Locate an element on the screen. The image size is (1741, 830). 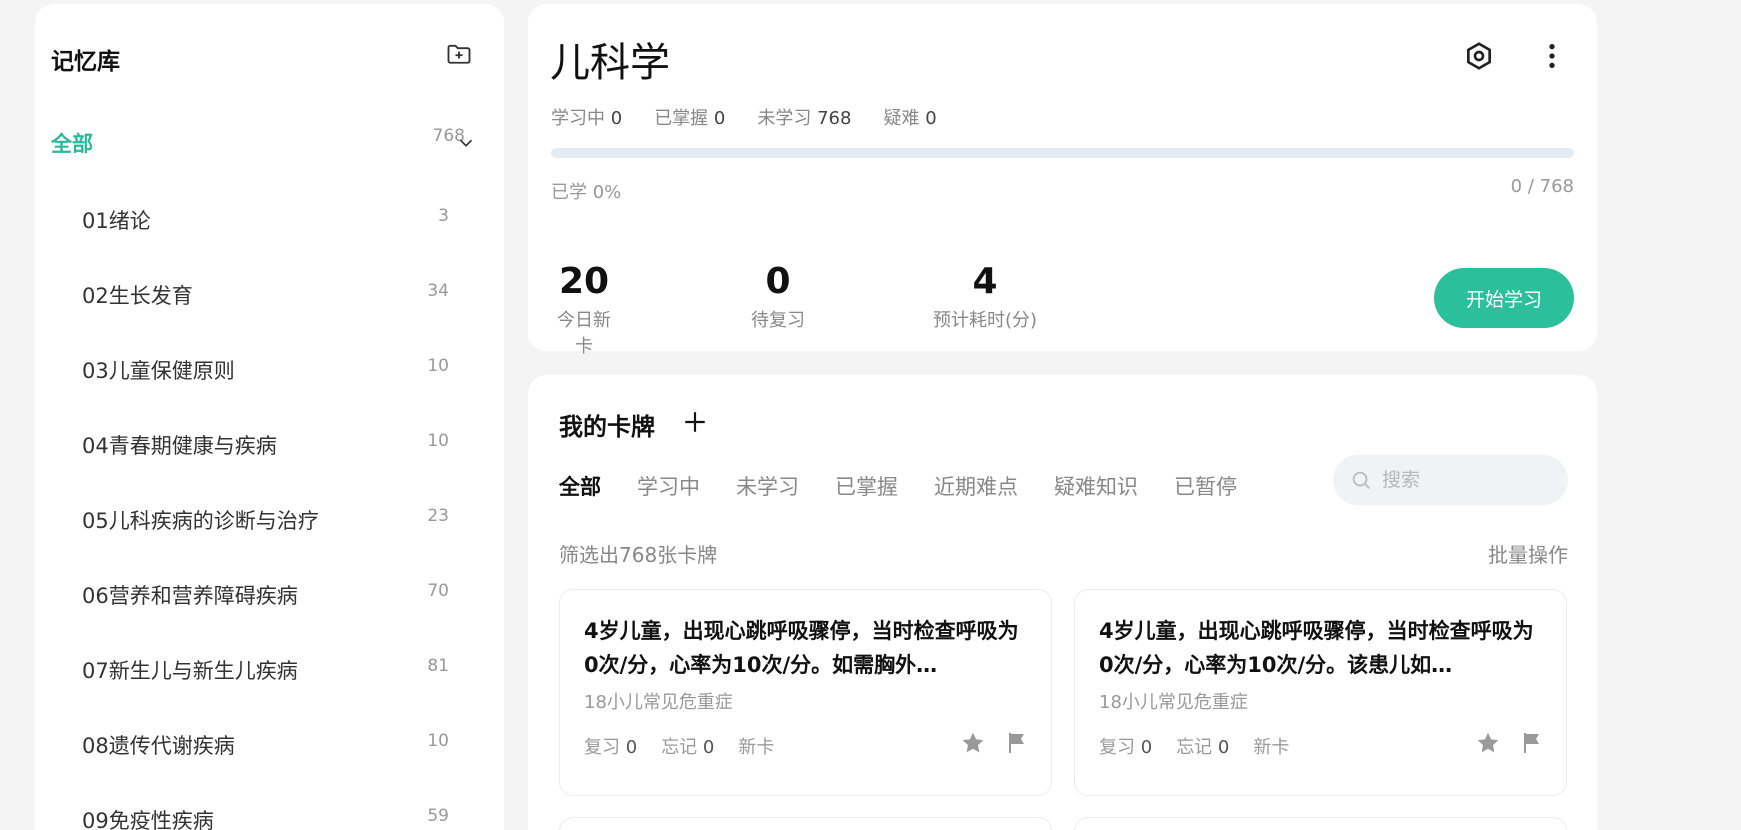
search-input is located at coordinates (1465, 480).